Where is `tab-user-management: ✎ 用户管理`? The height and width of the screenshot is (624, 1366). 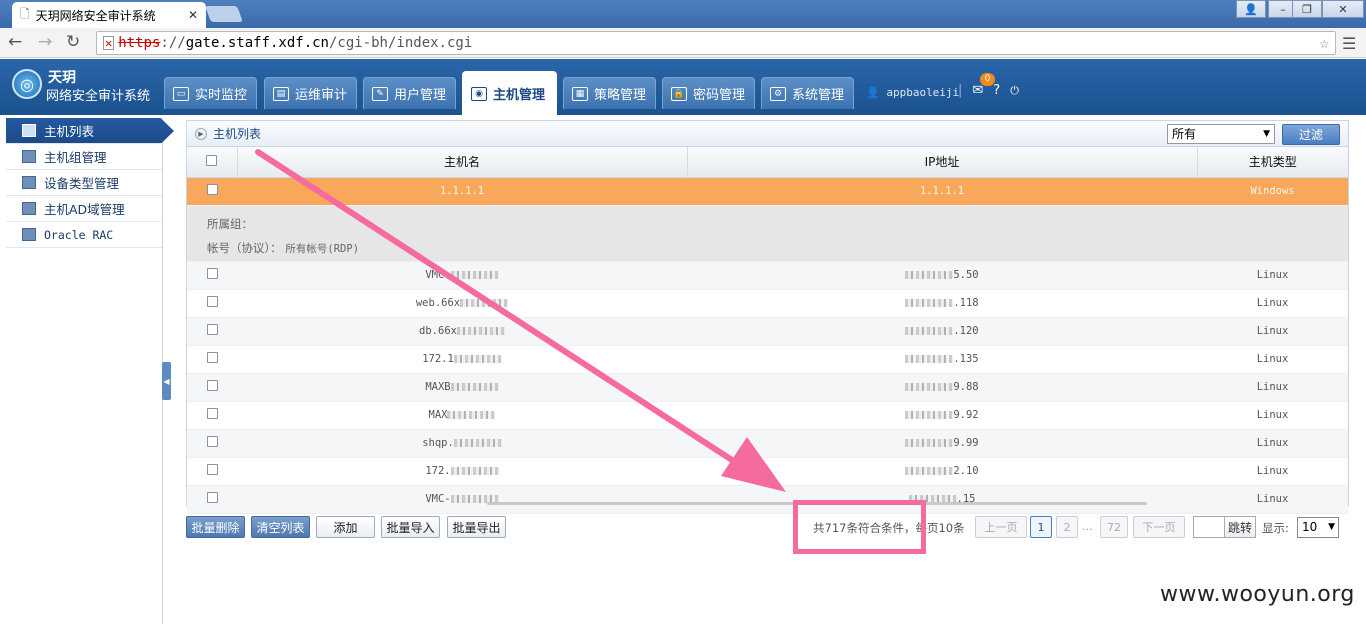
tab-user-management: ✎ 用户管理 is located at coordinates (409, 93).